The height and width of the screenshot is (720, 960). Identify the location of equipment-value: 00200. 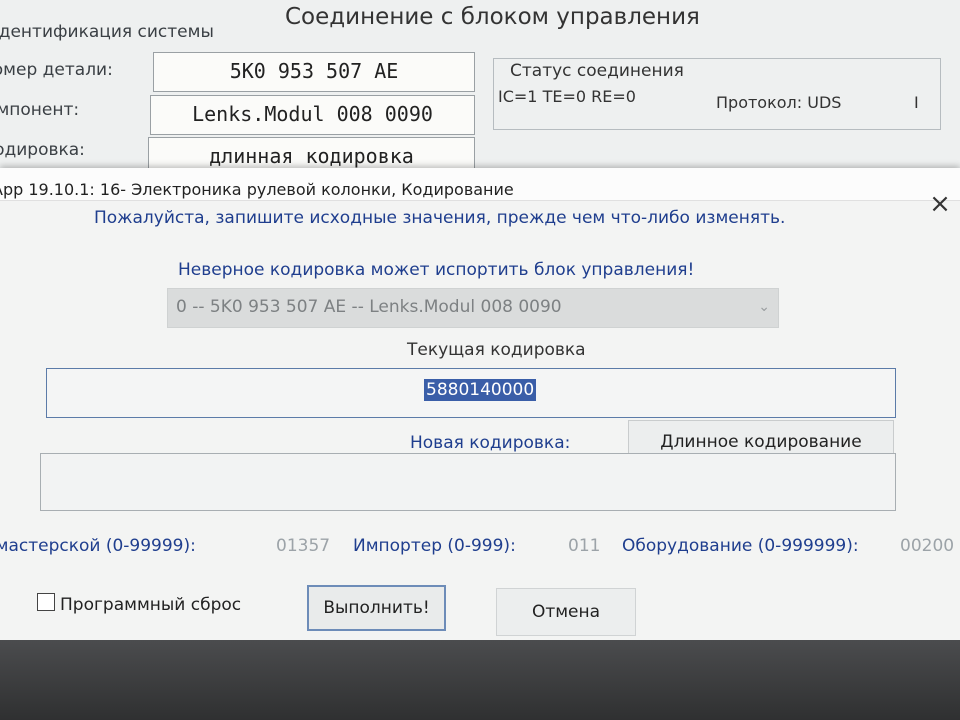
(927, 546).